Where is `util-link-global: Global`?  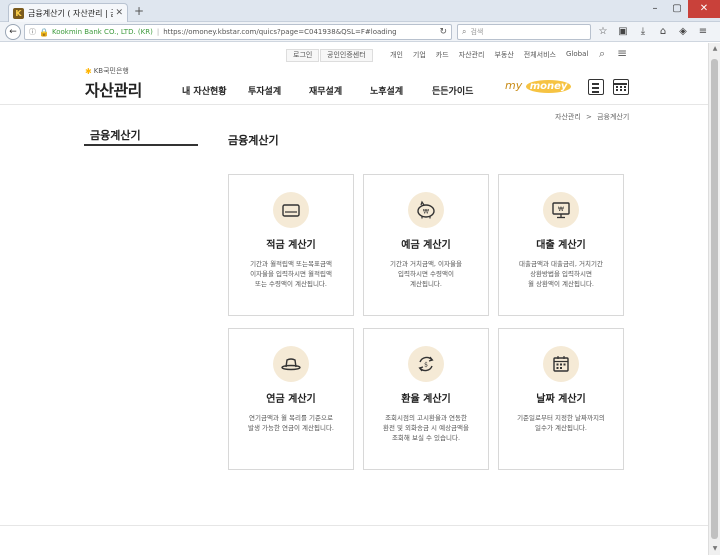 util-link-global: Global is located at coordinates (577, 55).